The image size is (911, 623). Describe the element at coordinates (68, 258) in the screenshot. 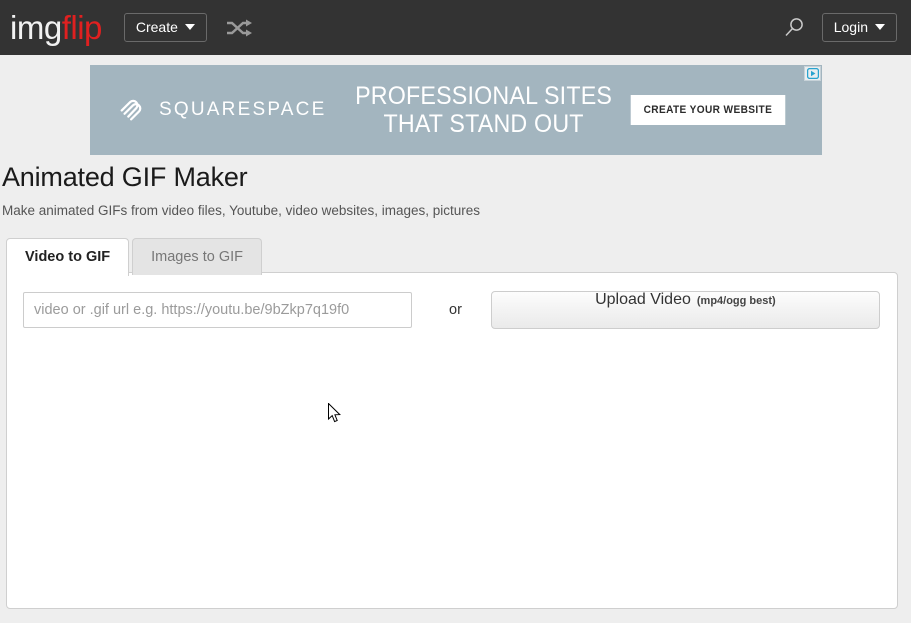

I see `tab-video-to-gif: Video to GIF` at that location.